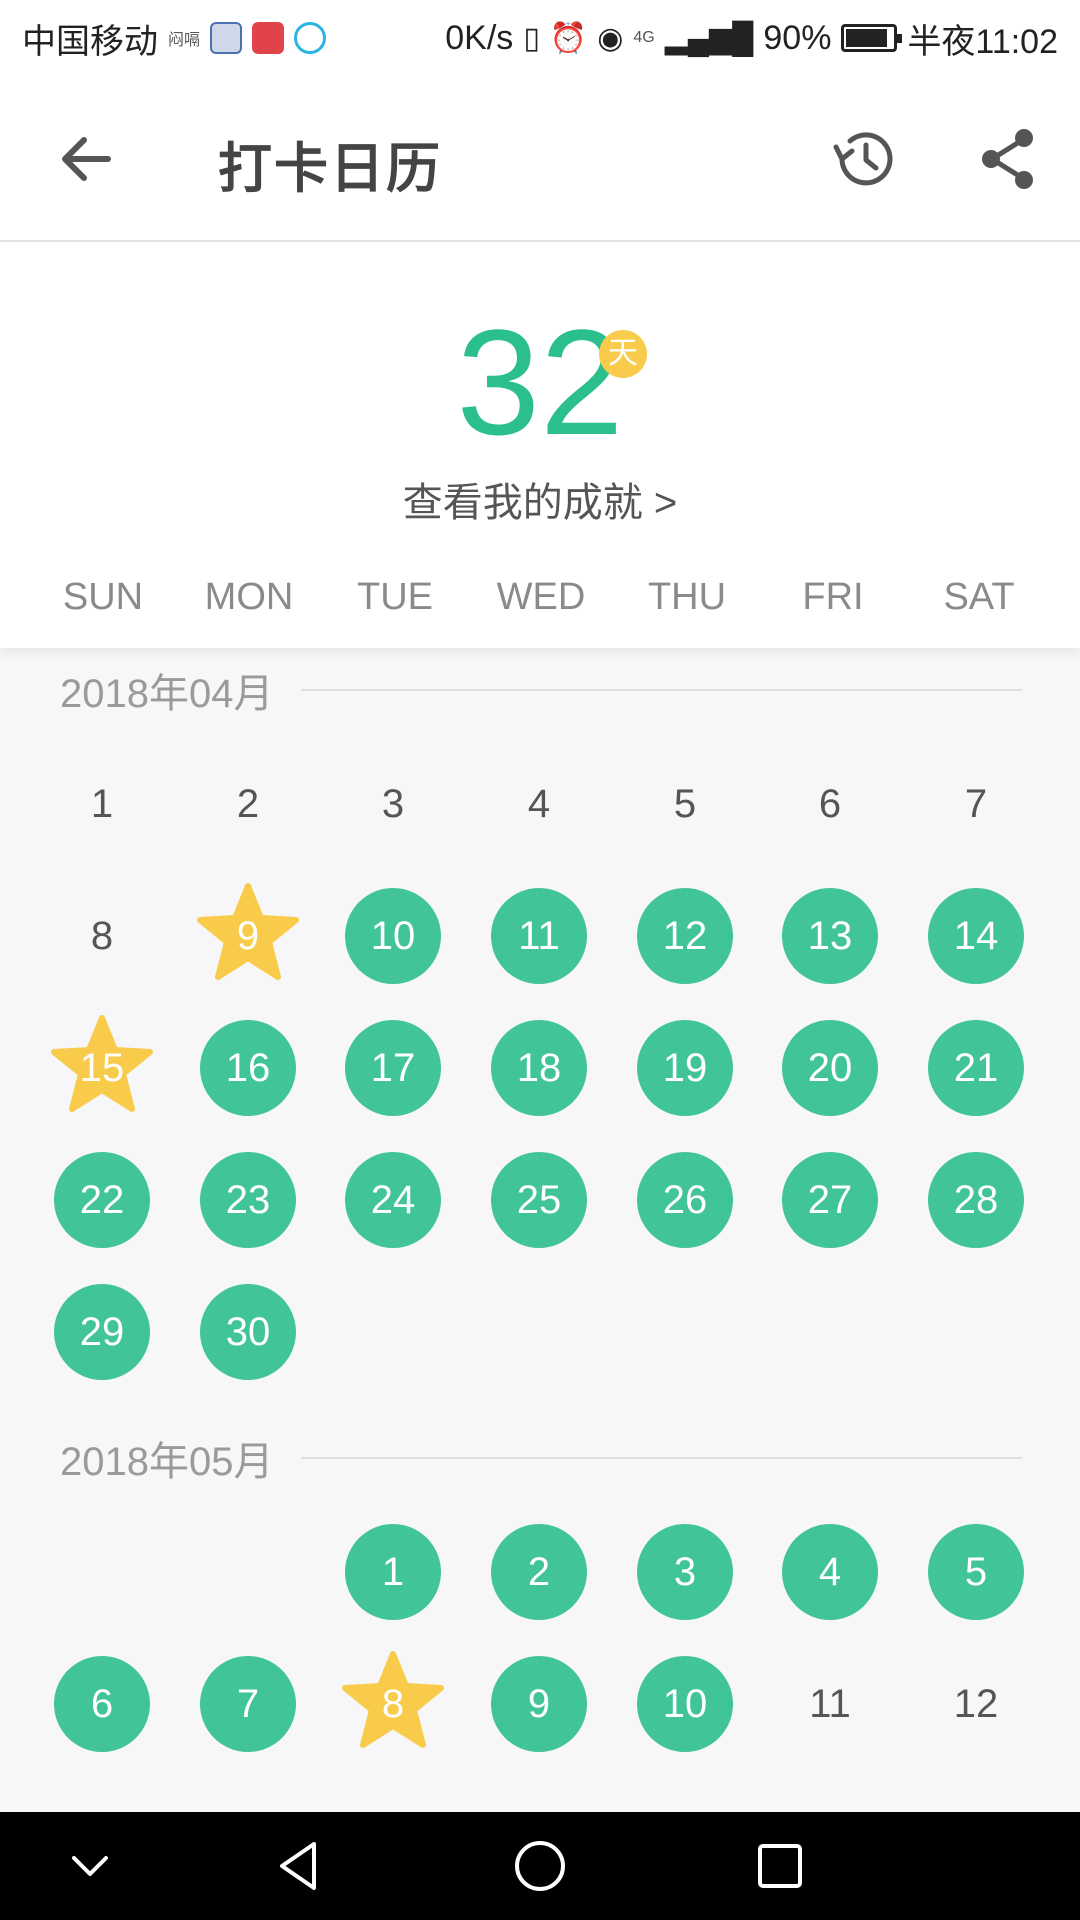  I want to click on calendar-day: 4, so click(539, 804).